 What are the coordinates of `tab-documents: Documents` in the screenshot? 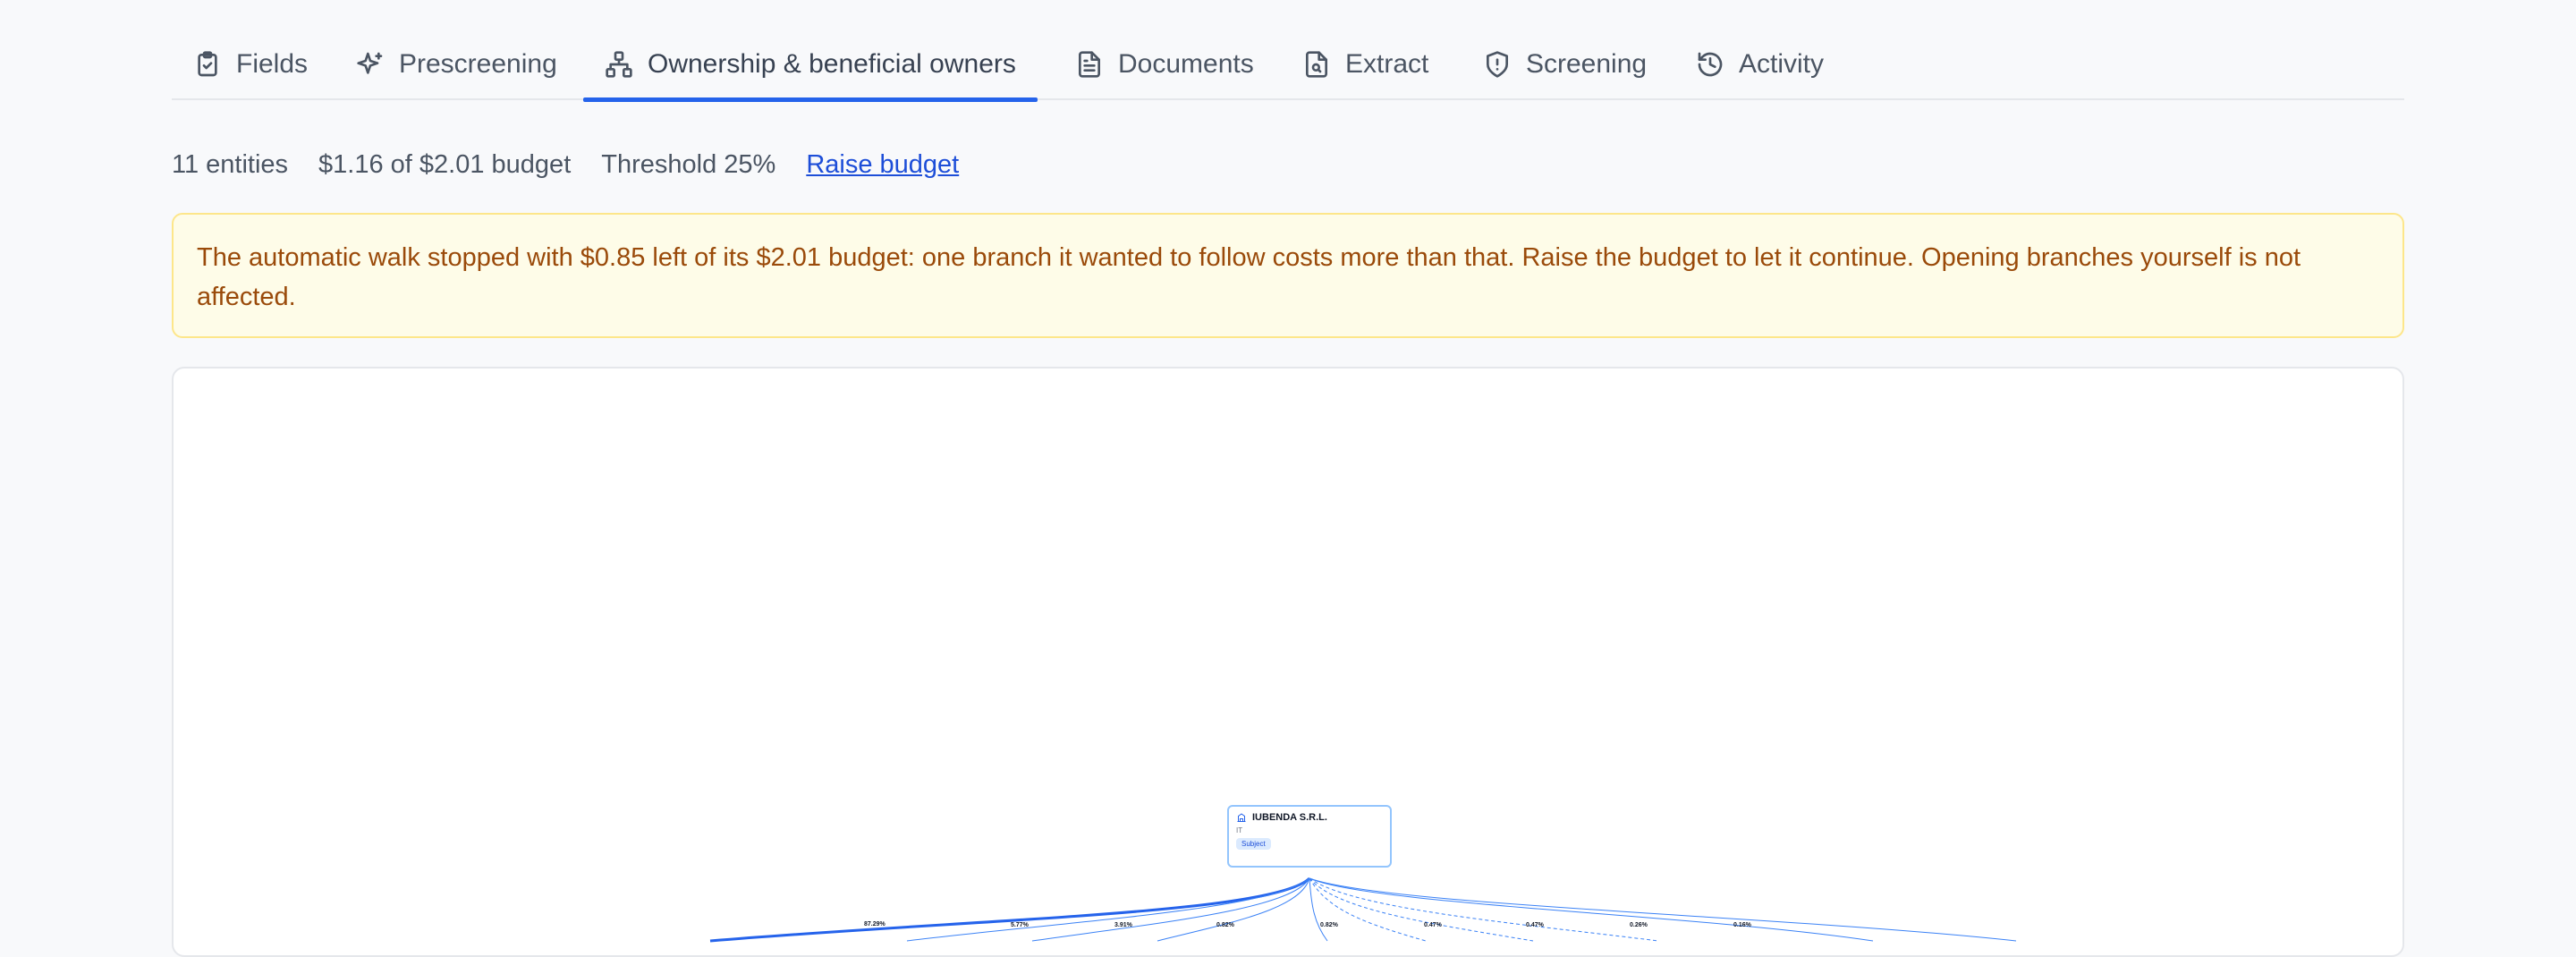 It's located at (1164, 67).